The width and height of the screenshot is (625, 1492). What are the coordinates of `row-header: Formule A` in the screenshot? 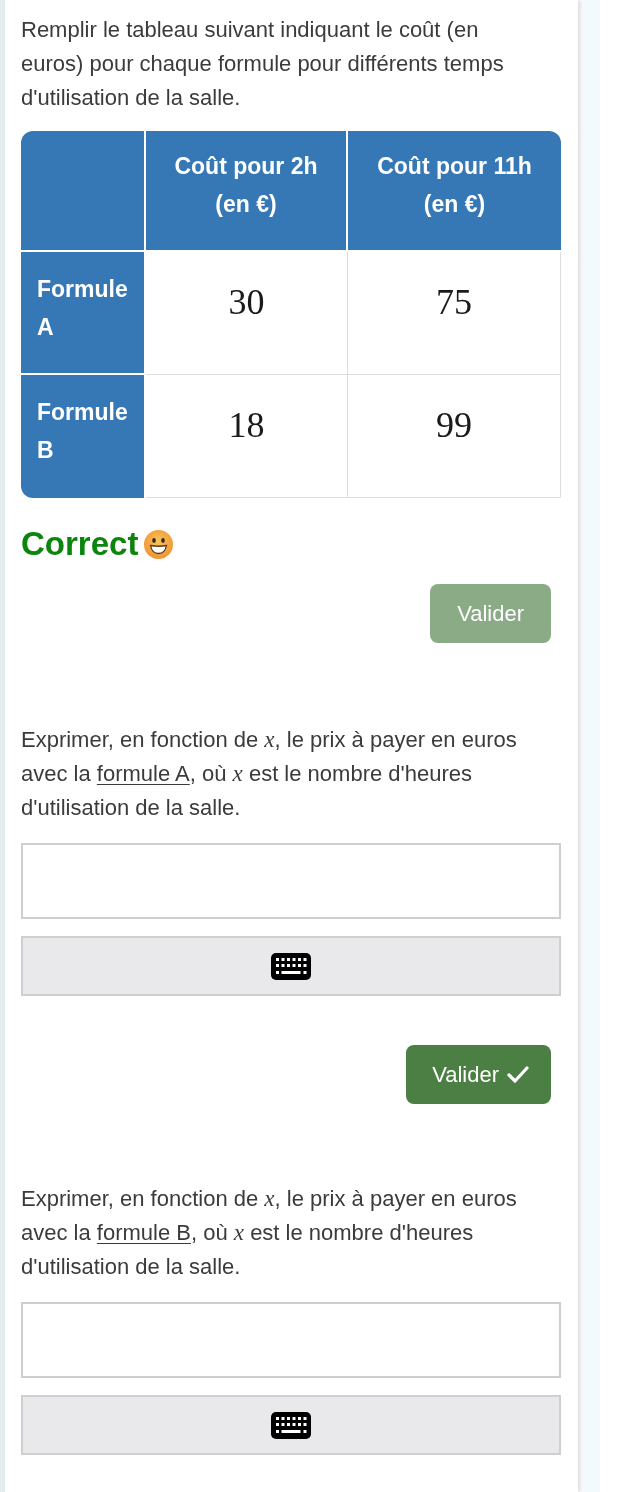 It's located at (83, 313).